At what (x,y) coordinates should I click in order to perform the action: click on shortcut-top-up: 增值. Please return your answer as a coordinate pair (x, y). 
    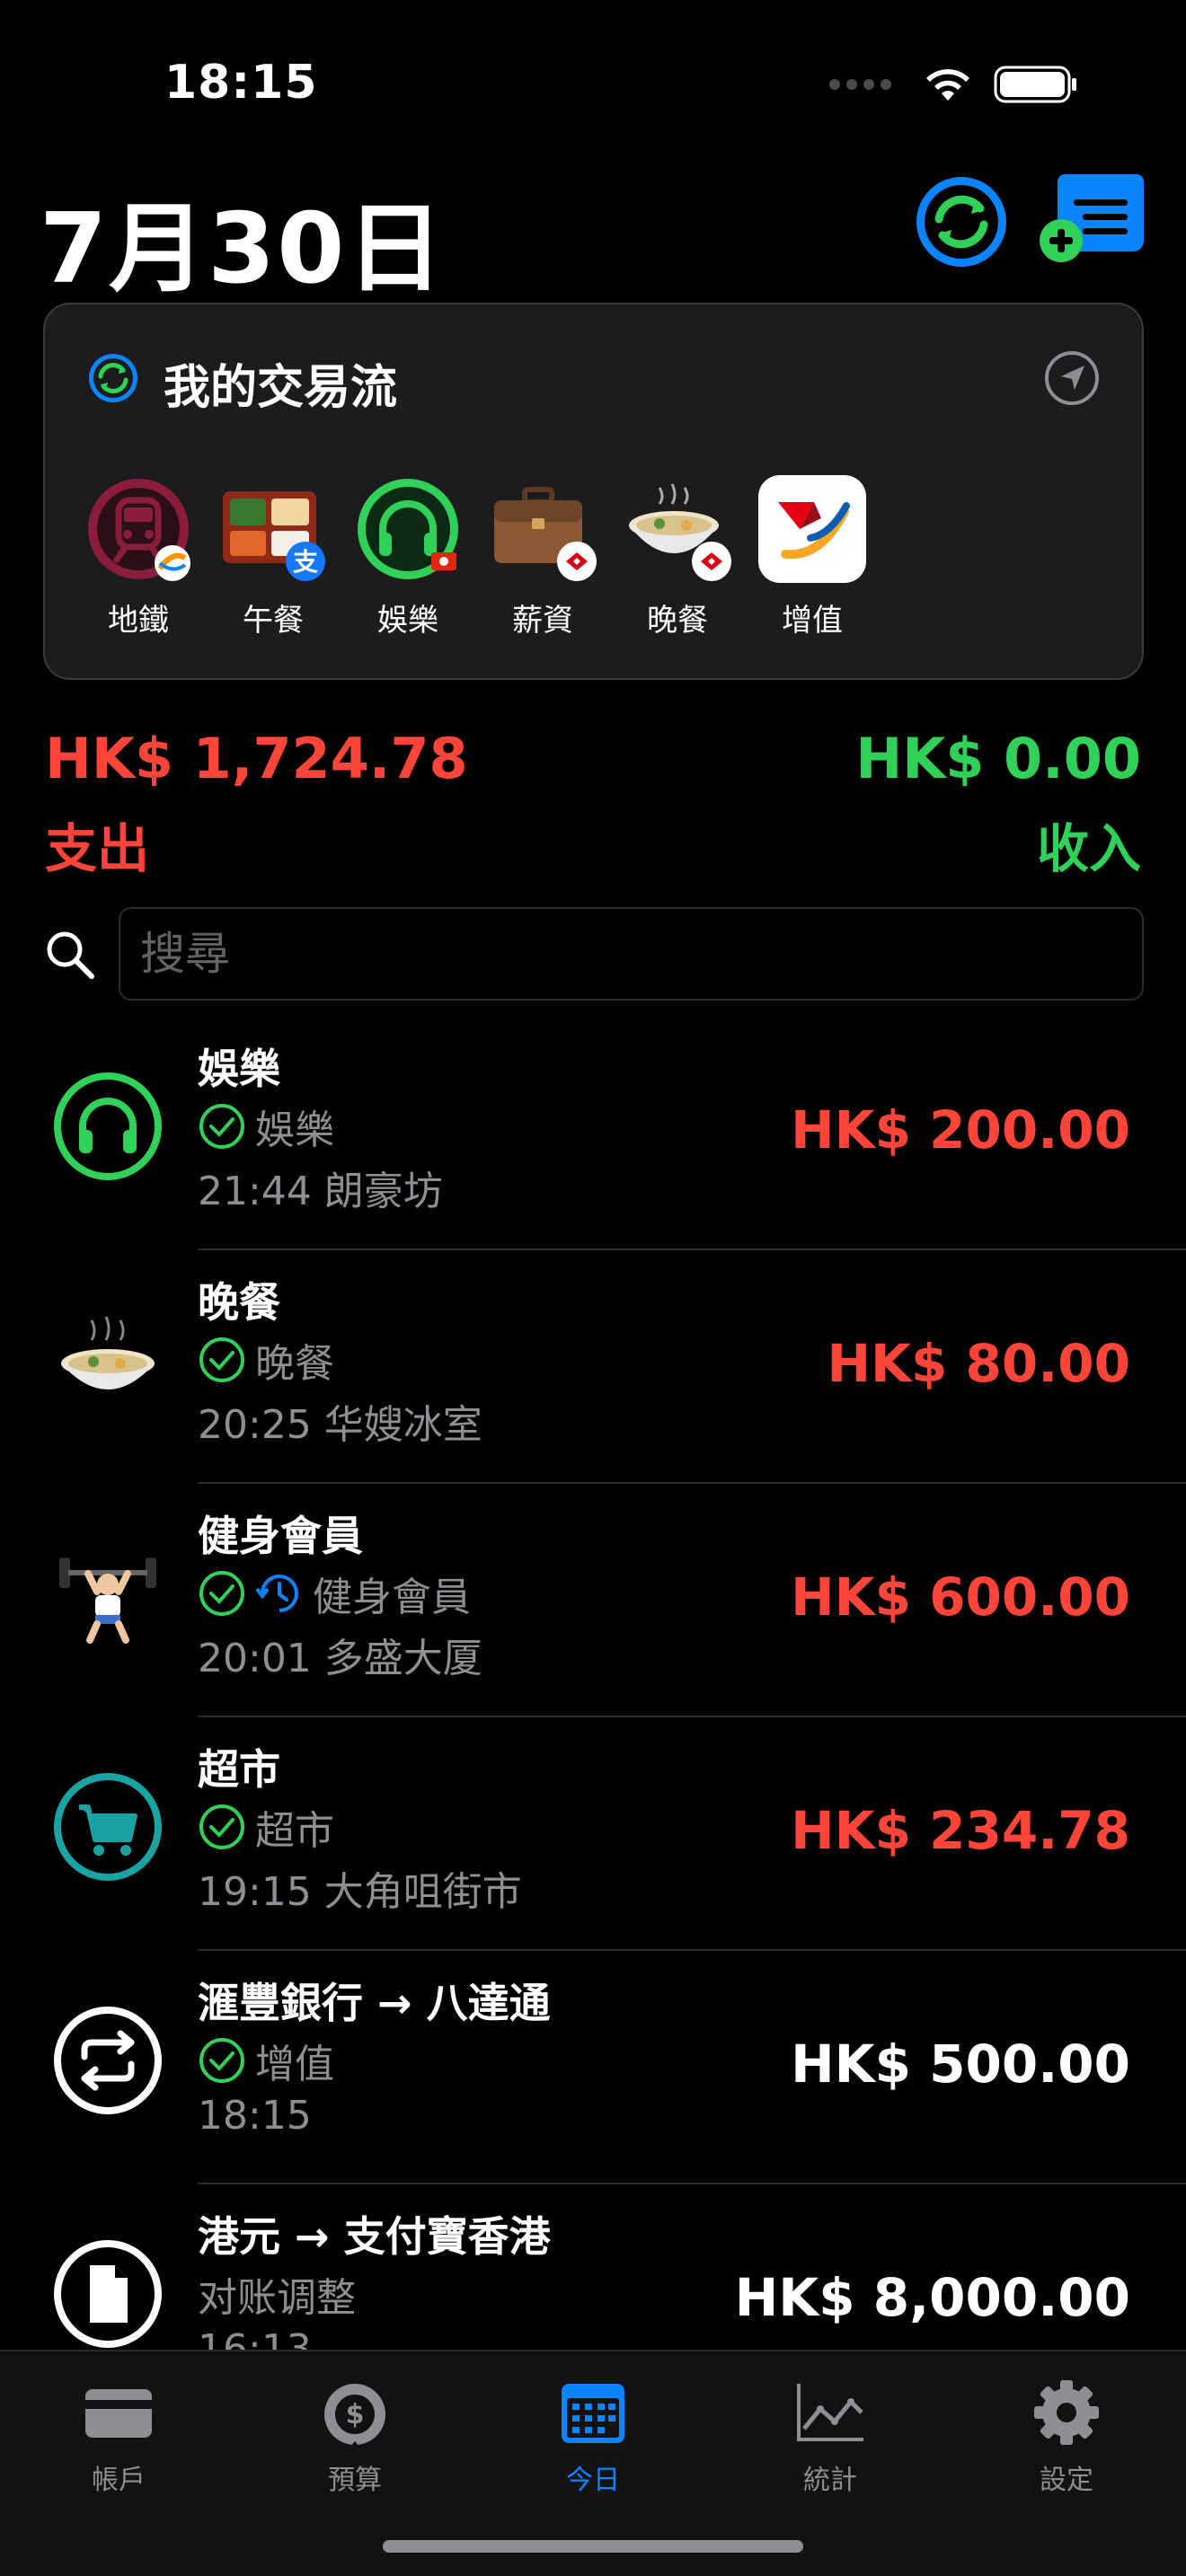
    Looking at the image, I should click on (812, 557).